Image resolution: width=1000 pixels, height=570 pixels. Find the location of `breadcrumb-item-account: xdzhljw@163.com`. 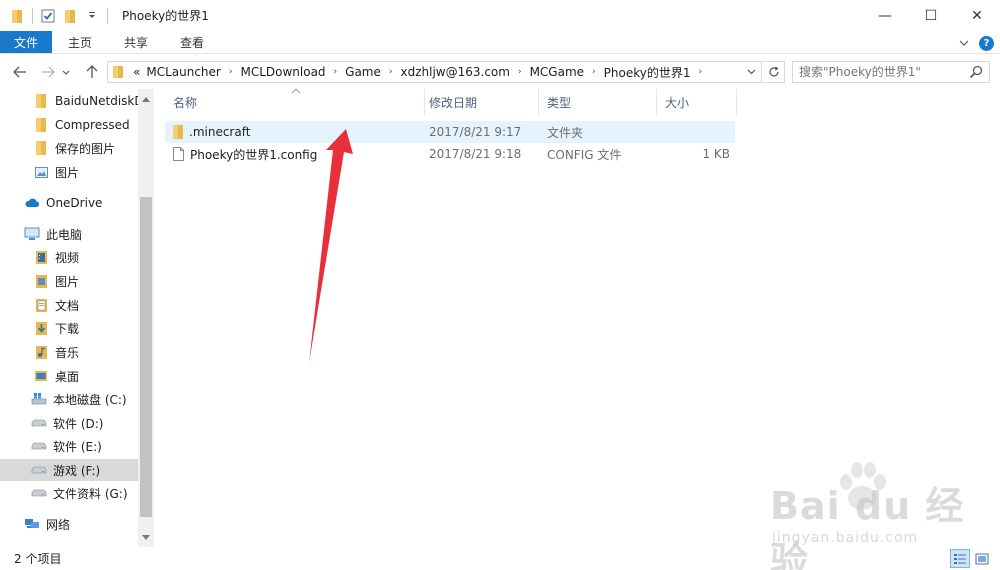

breadcrumb-item-account: xdzhljw@163.com is located at coordinates (455, 72).